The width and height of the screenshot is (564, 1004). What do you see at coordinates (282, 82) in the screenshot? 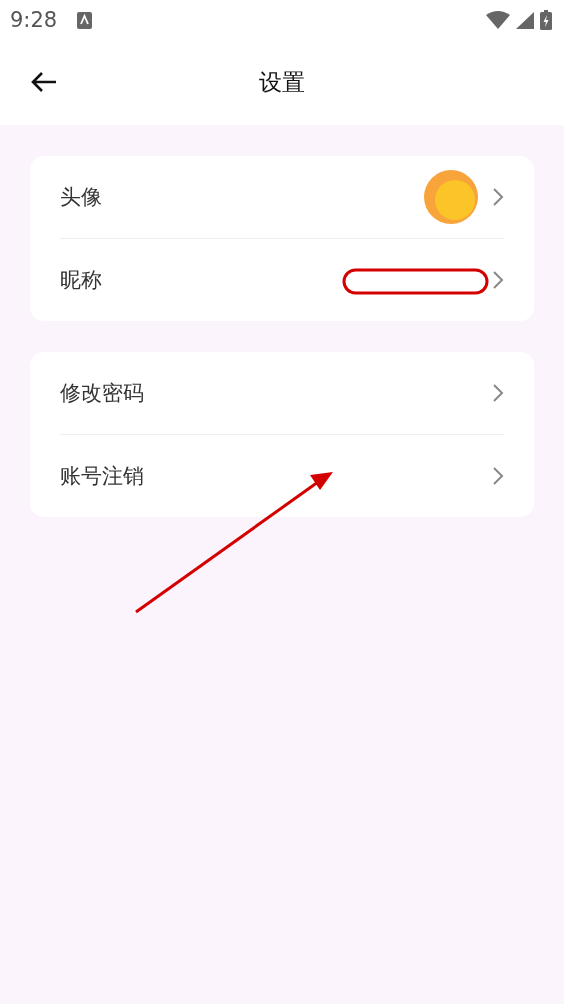
I see `page-title: 设置` at bounding box center [282, 82].